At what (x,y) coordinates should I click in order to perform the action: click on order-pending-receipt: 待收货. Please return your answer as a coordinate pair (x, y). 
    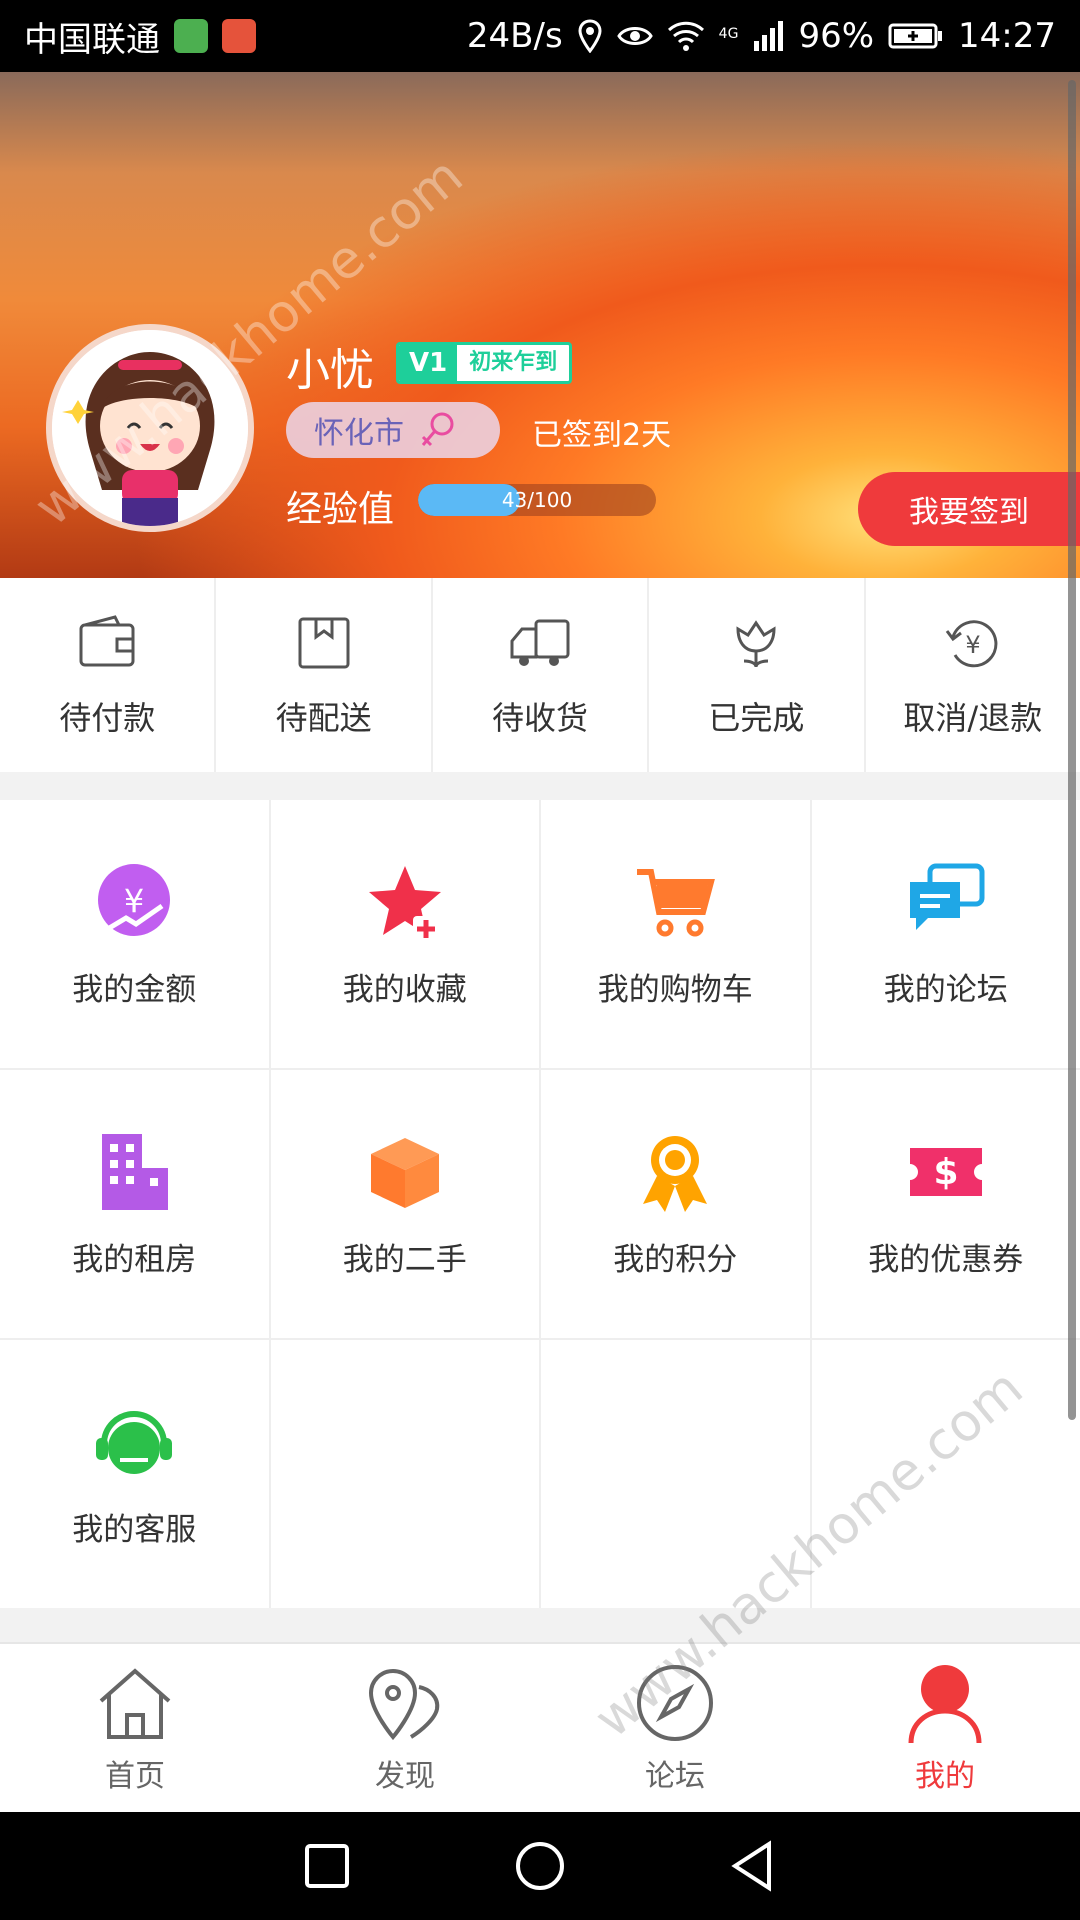
    Looking at the image, I should click on (541, 675).